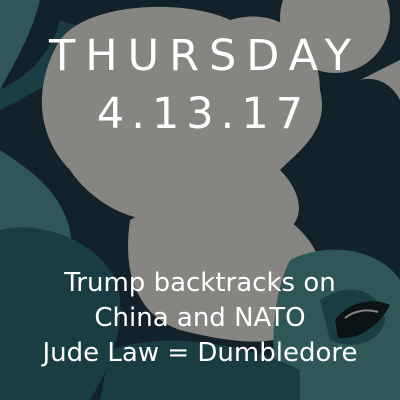  What do you see at coordinates (203, 114) in the screenshot?
I see `date-heading: 4.13.17` at bounding box center [203, 114].